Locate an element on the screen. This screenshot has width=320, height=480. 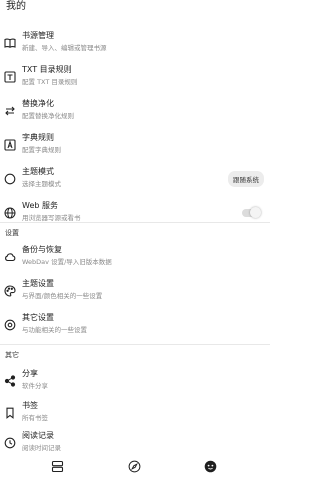
read-record-subtitle: 阅读时间记录 is located at coordinates (41, 448).